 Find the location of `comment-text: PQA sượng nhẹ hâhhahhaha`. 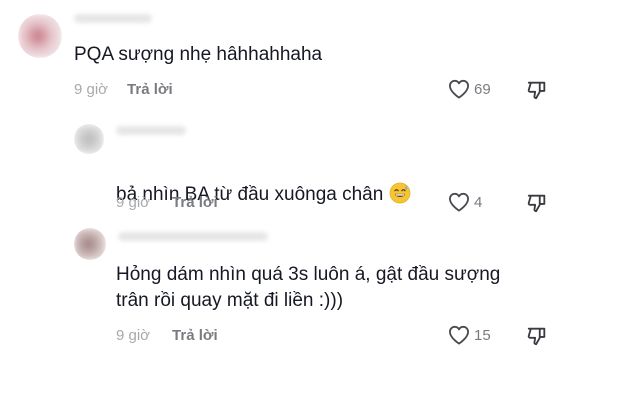

comment-text: PQA sượng nhẹ hâhhahhaha is located at coordinates (198, 54).